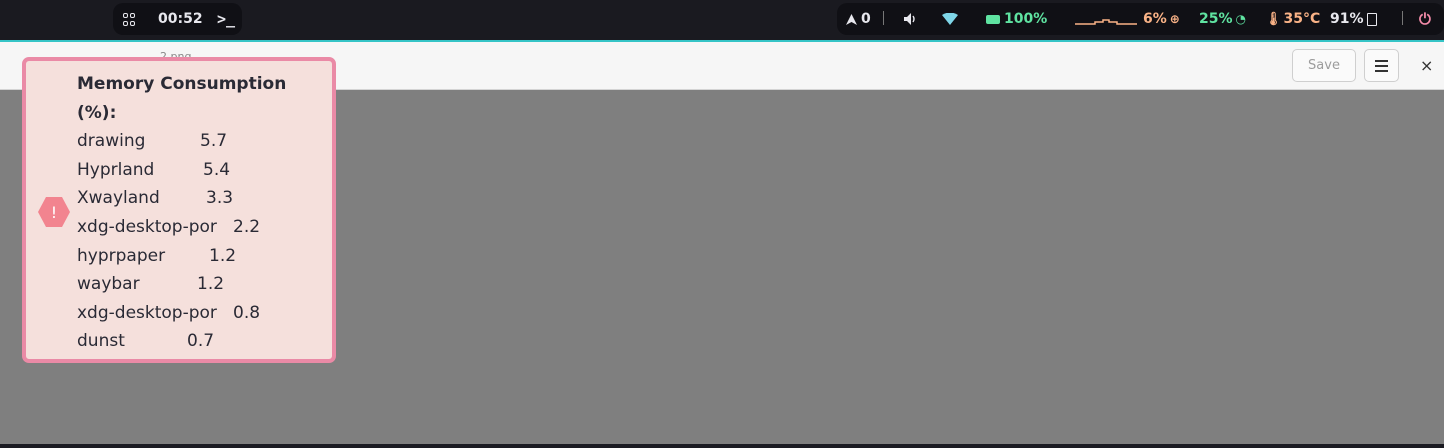 This screenshot has width=1444, height=448. I want to click on wifi-icon, so click(950, 19).